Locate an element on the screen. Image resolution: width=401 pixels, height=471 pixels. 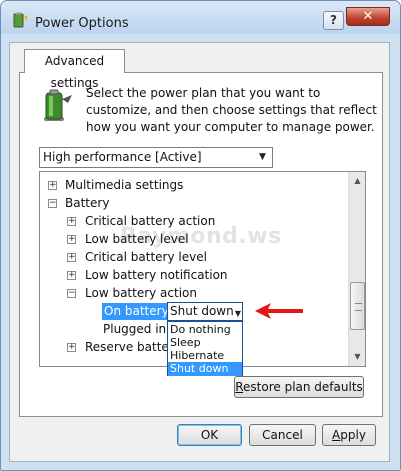
tree-item-label: Battery is located at coordinates (87, 203).